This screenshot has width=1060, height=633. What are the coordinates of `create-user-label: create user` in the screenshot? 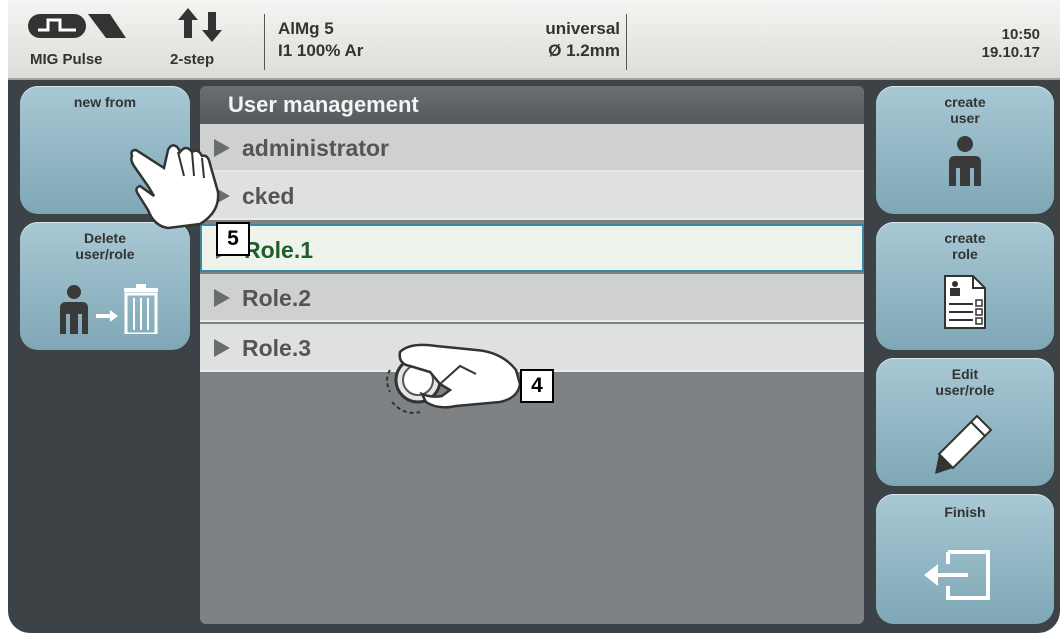 It's located at (965, 106).